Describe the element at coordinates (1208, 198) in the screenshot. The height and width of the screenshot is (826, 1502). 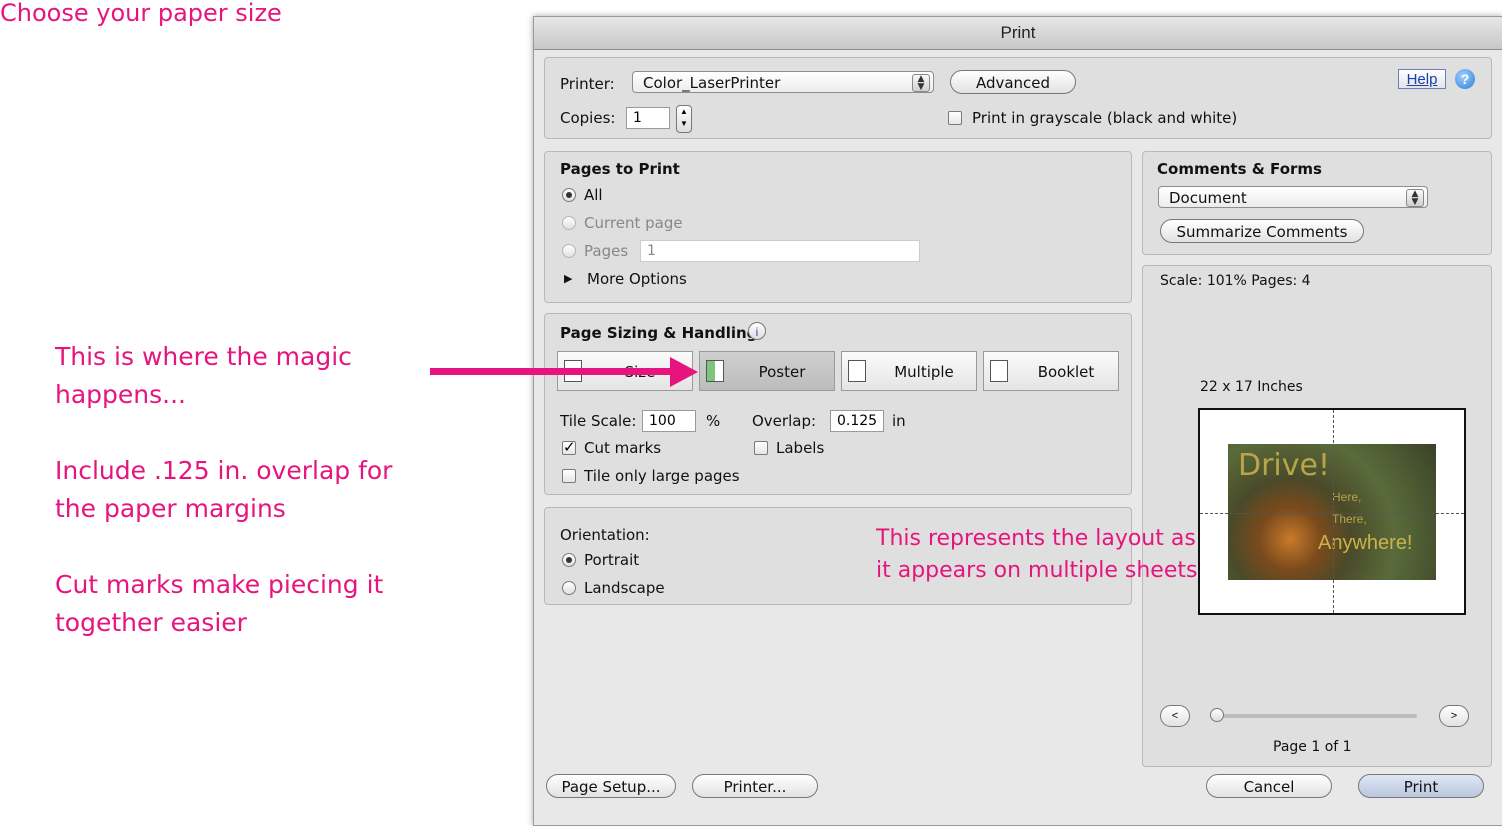
I see `comments-select-value: Document` at that location.